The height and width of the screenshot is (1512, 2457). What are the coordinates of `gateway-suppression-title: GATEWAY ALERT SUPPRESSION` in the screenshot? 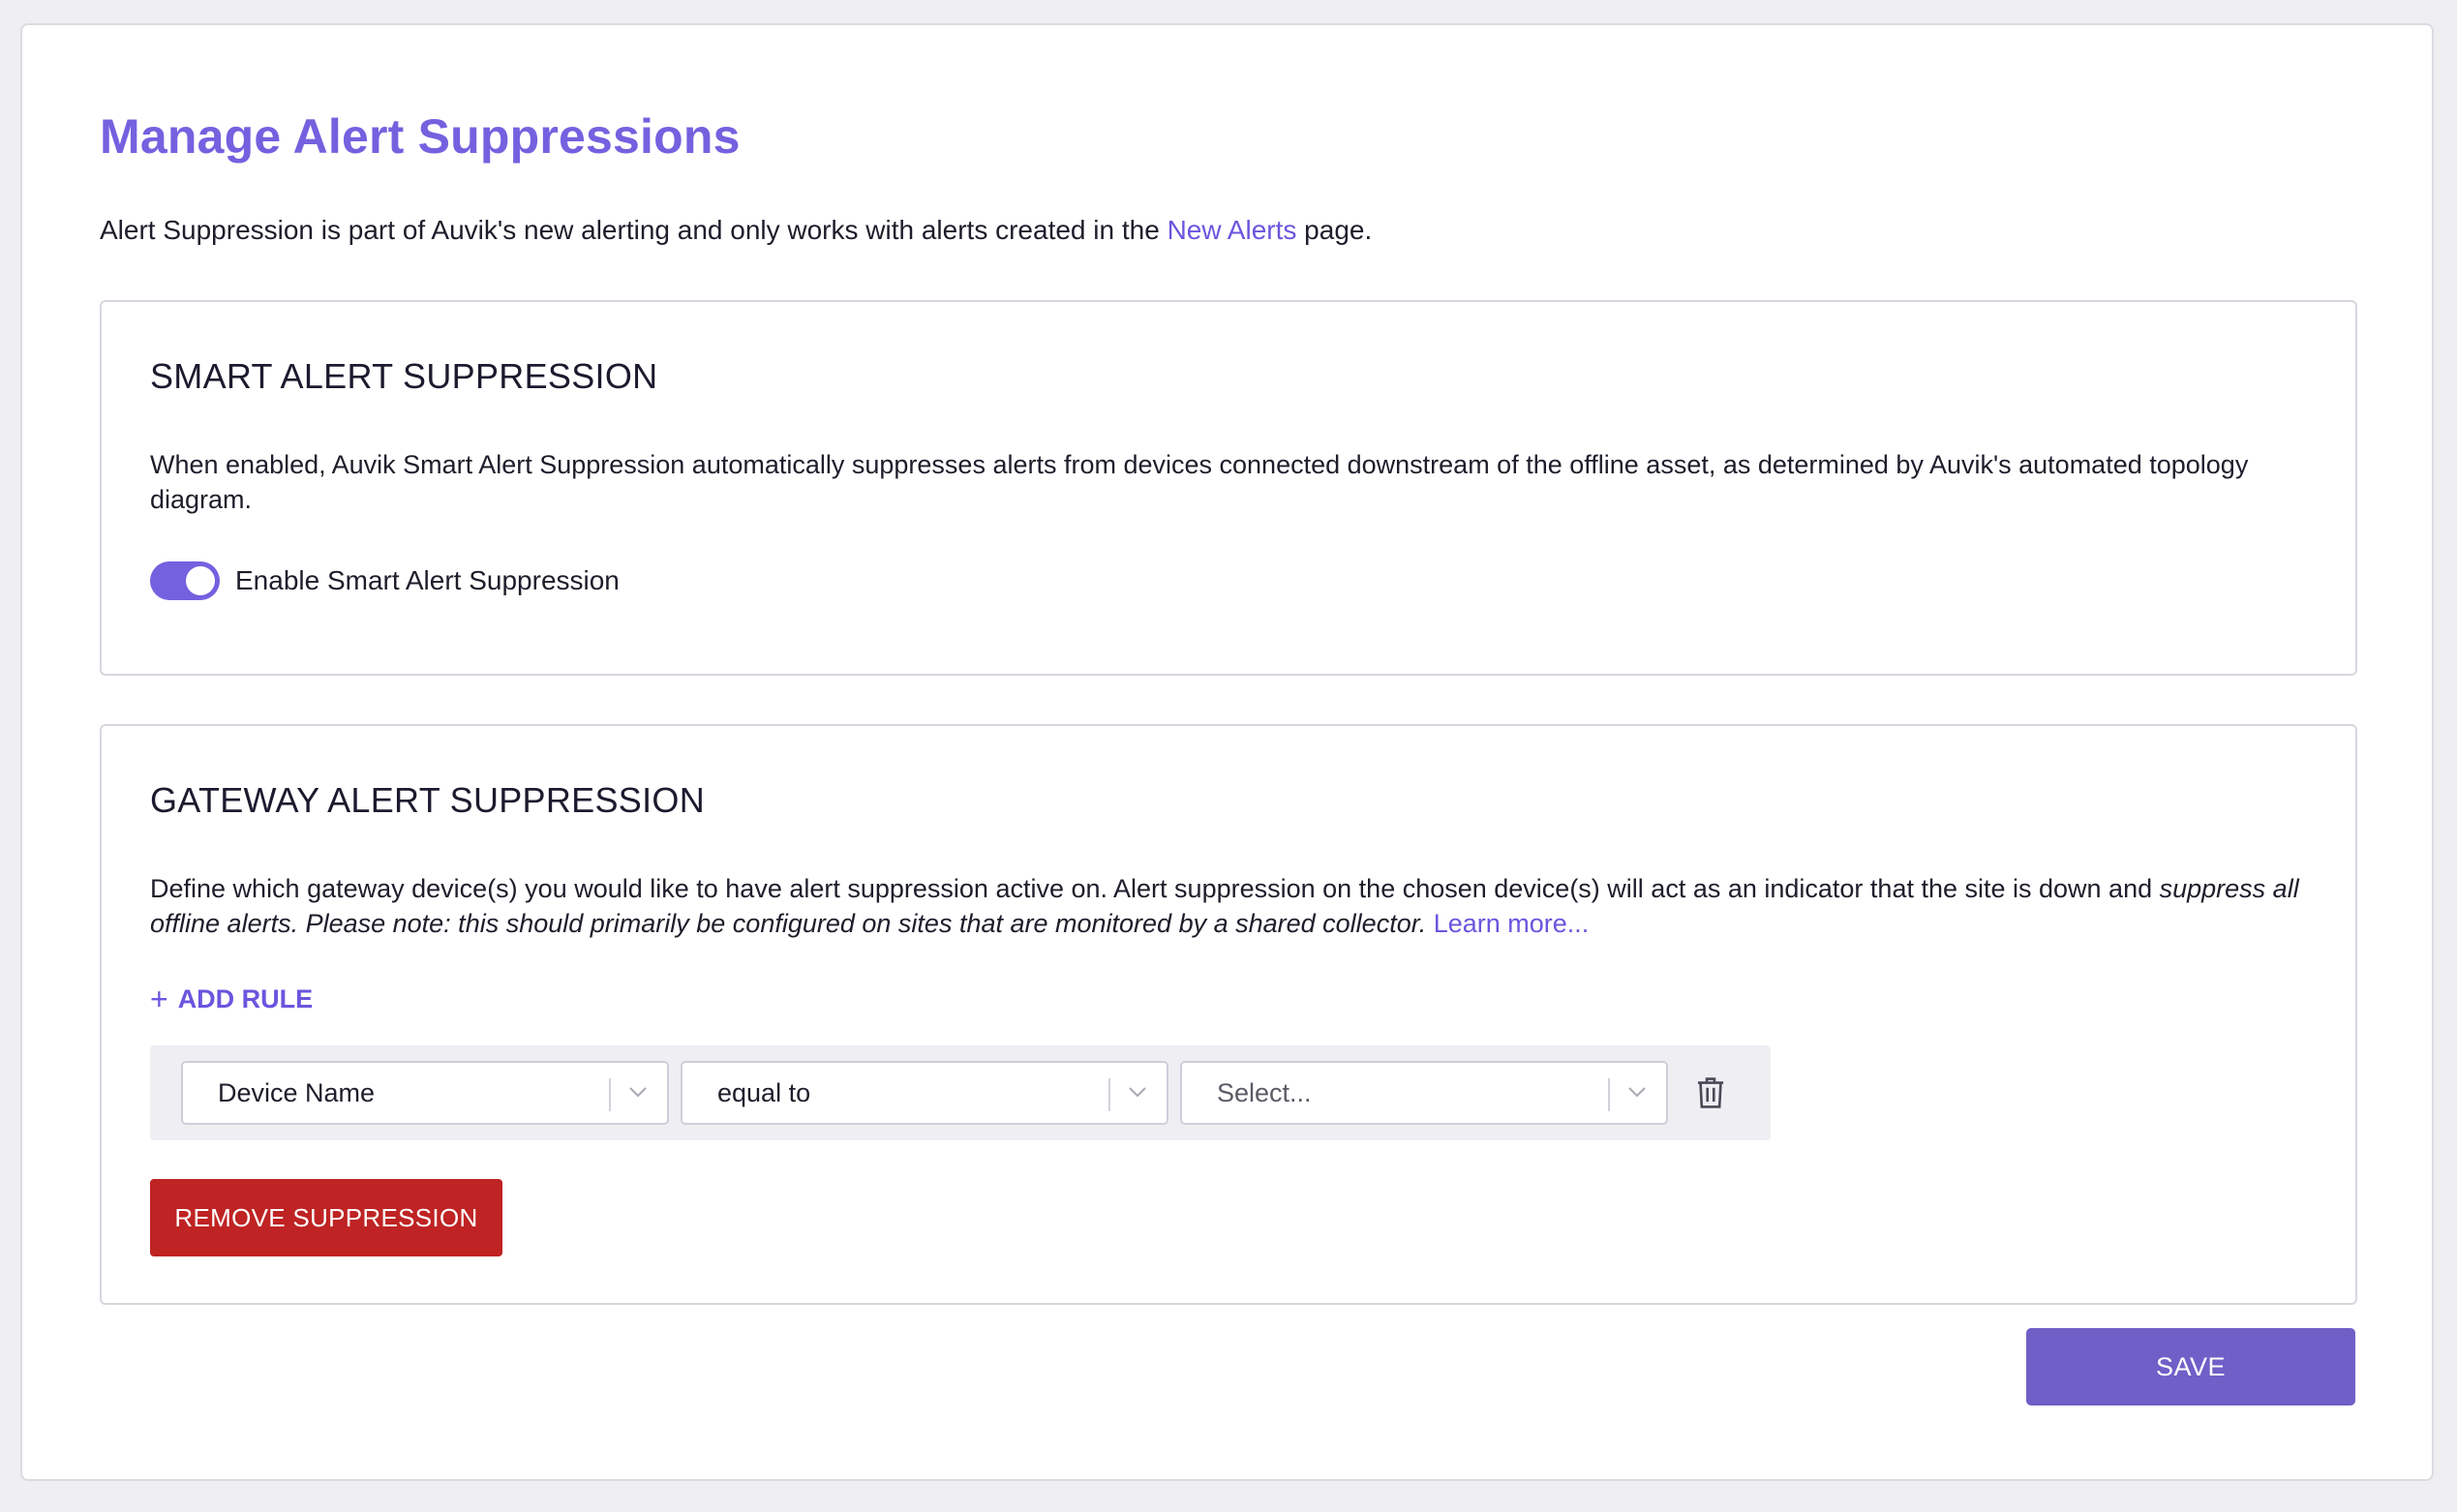 It's located at (428, 800).